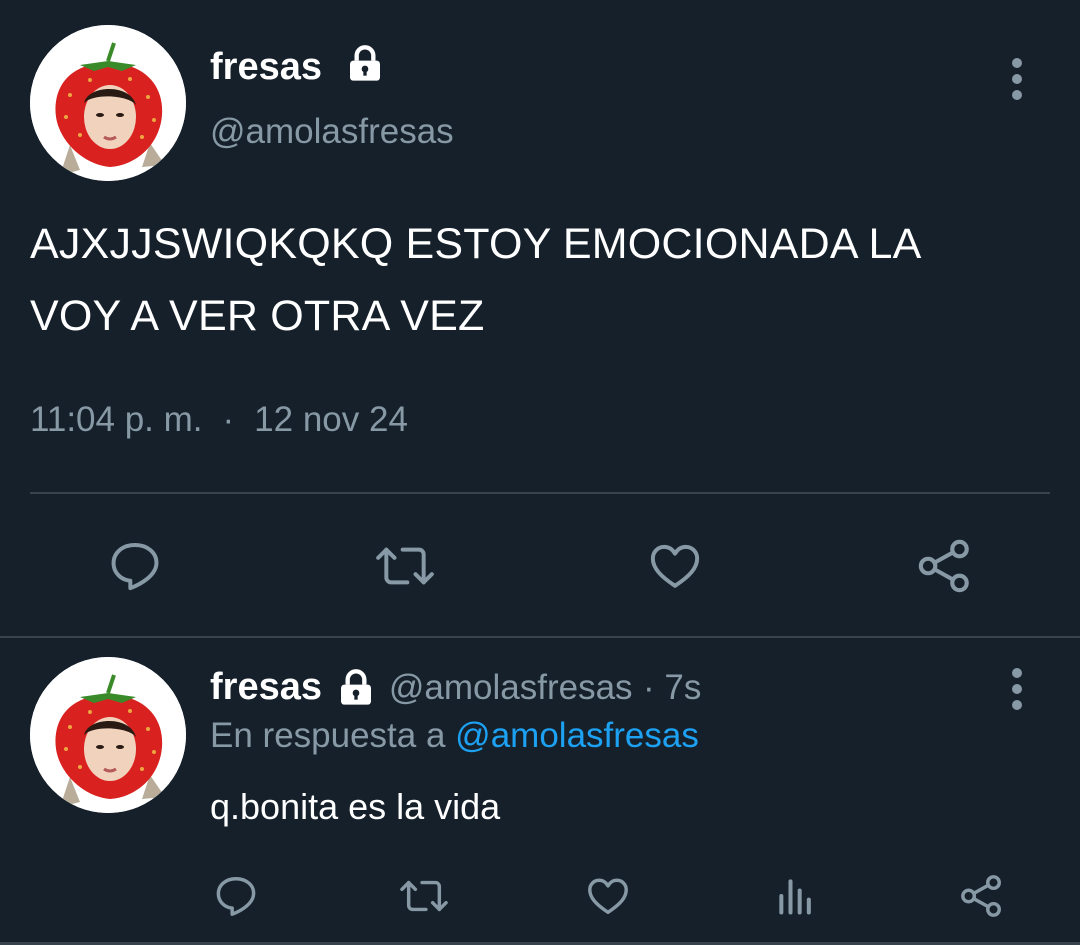  I want to click on analytics-icon, so click(795, 897).